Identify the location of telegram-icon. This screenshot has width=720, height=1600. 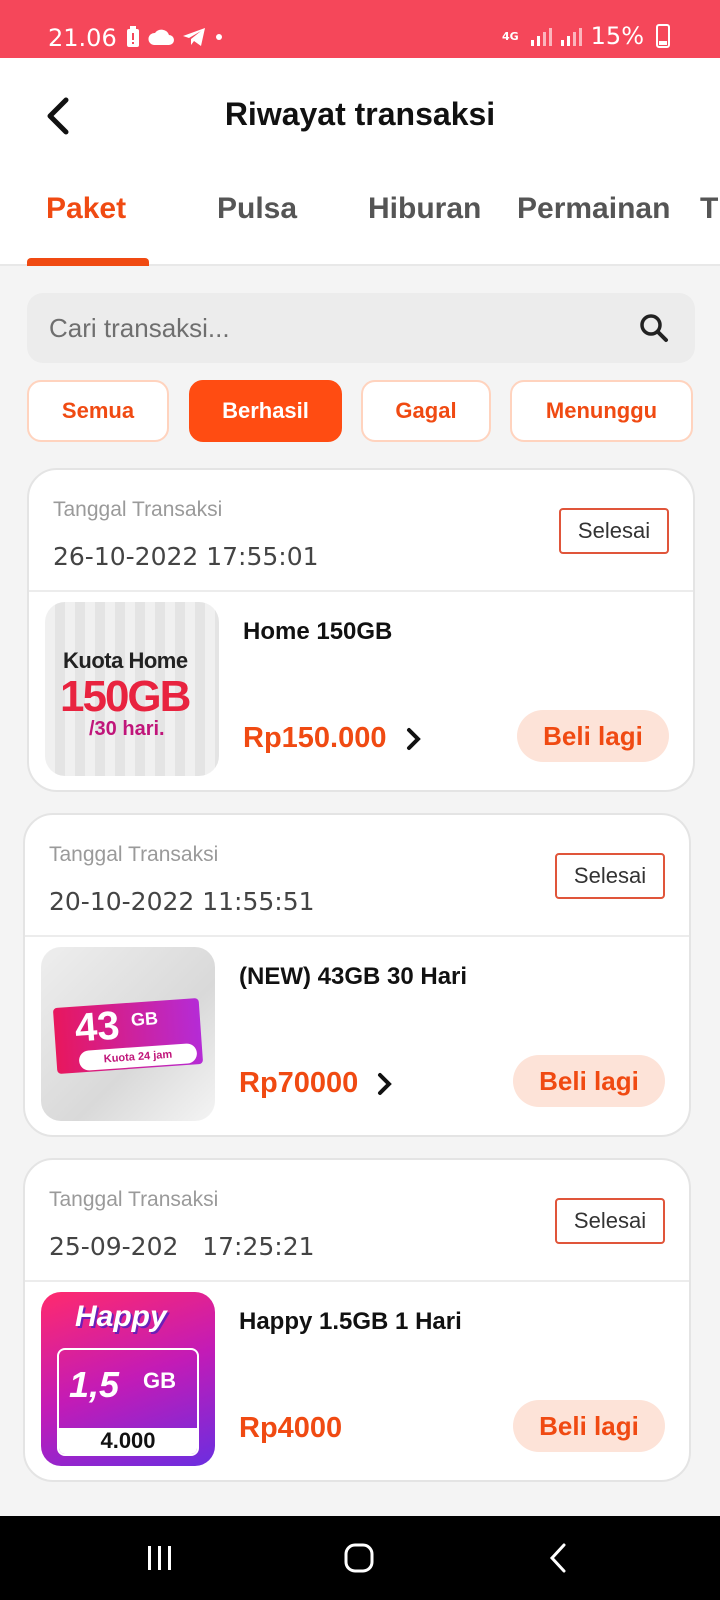
(194, 37).